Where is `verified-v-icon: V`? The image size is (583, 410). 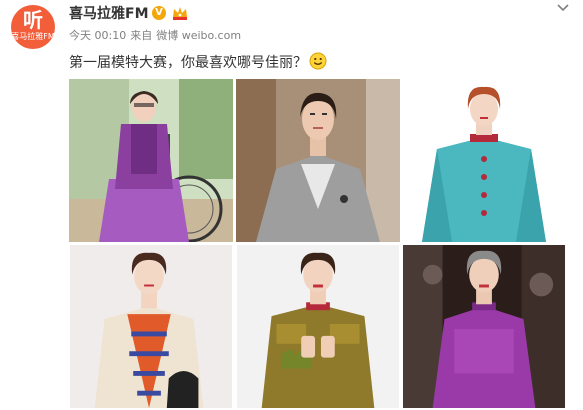 verified-v-icon: V is located at coordinates (159, 13).